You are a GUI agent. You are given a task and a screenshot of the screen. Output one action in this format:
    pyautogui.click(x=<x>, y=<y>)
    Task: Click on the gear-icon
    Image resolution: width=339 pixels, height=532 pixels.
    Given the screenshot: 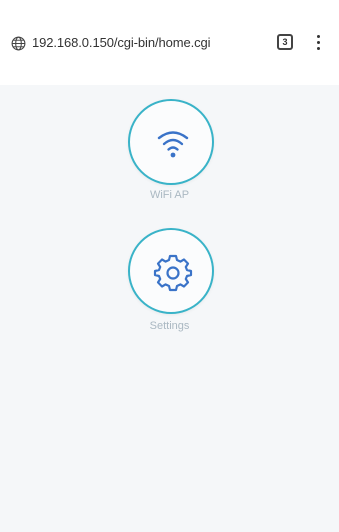 What is the action you would take?
    pyautogui.click(x=173, y=273)
    